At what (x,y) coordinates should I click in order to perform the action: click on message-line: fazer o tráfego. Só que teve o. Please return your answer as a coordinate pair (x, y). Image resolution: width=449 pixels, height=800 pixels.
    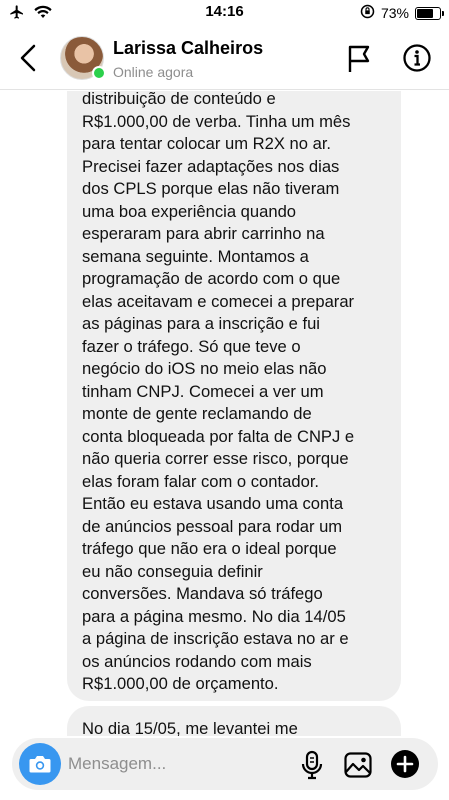
    Looking at the image, I should click on (191, 346).